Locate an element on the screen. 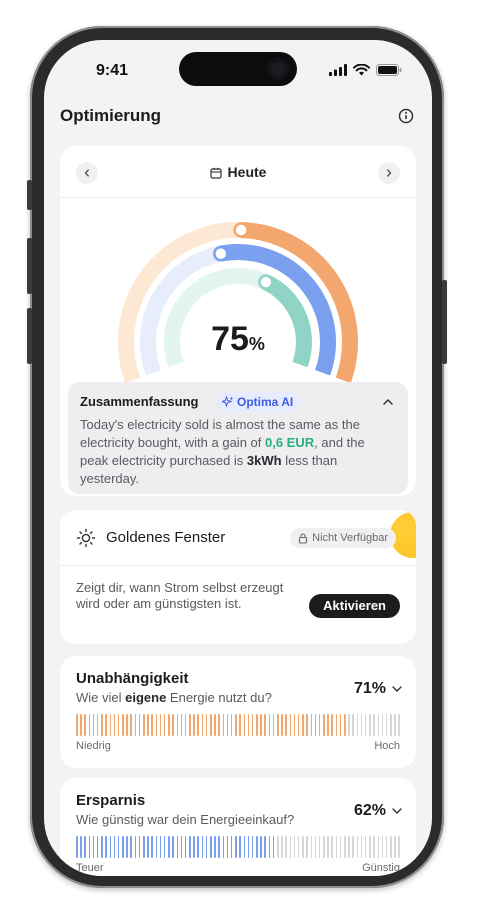 This screenshot has height=920, width=490. availability-badge: Nicht Verfügbar is located at coordinates (343, 538).